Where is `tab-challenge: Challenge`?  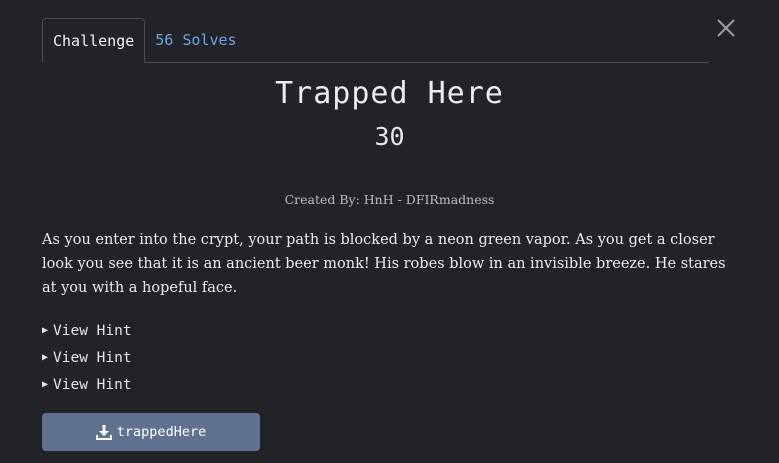
tab-challenge: Challenge is located at coordinates (94, 40).